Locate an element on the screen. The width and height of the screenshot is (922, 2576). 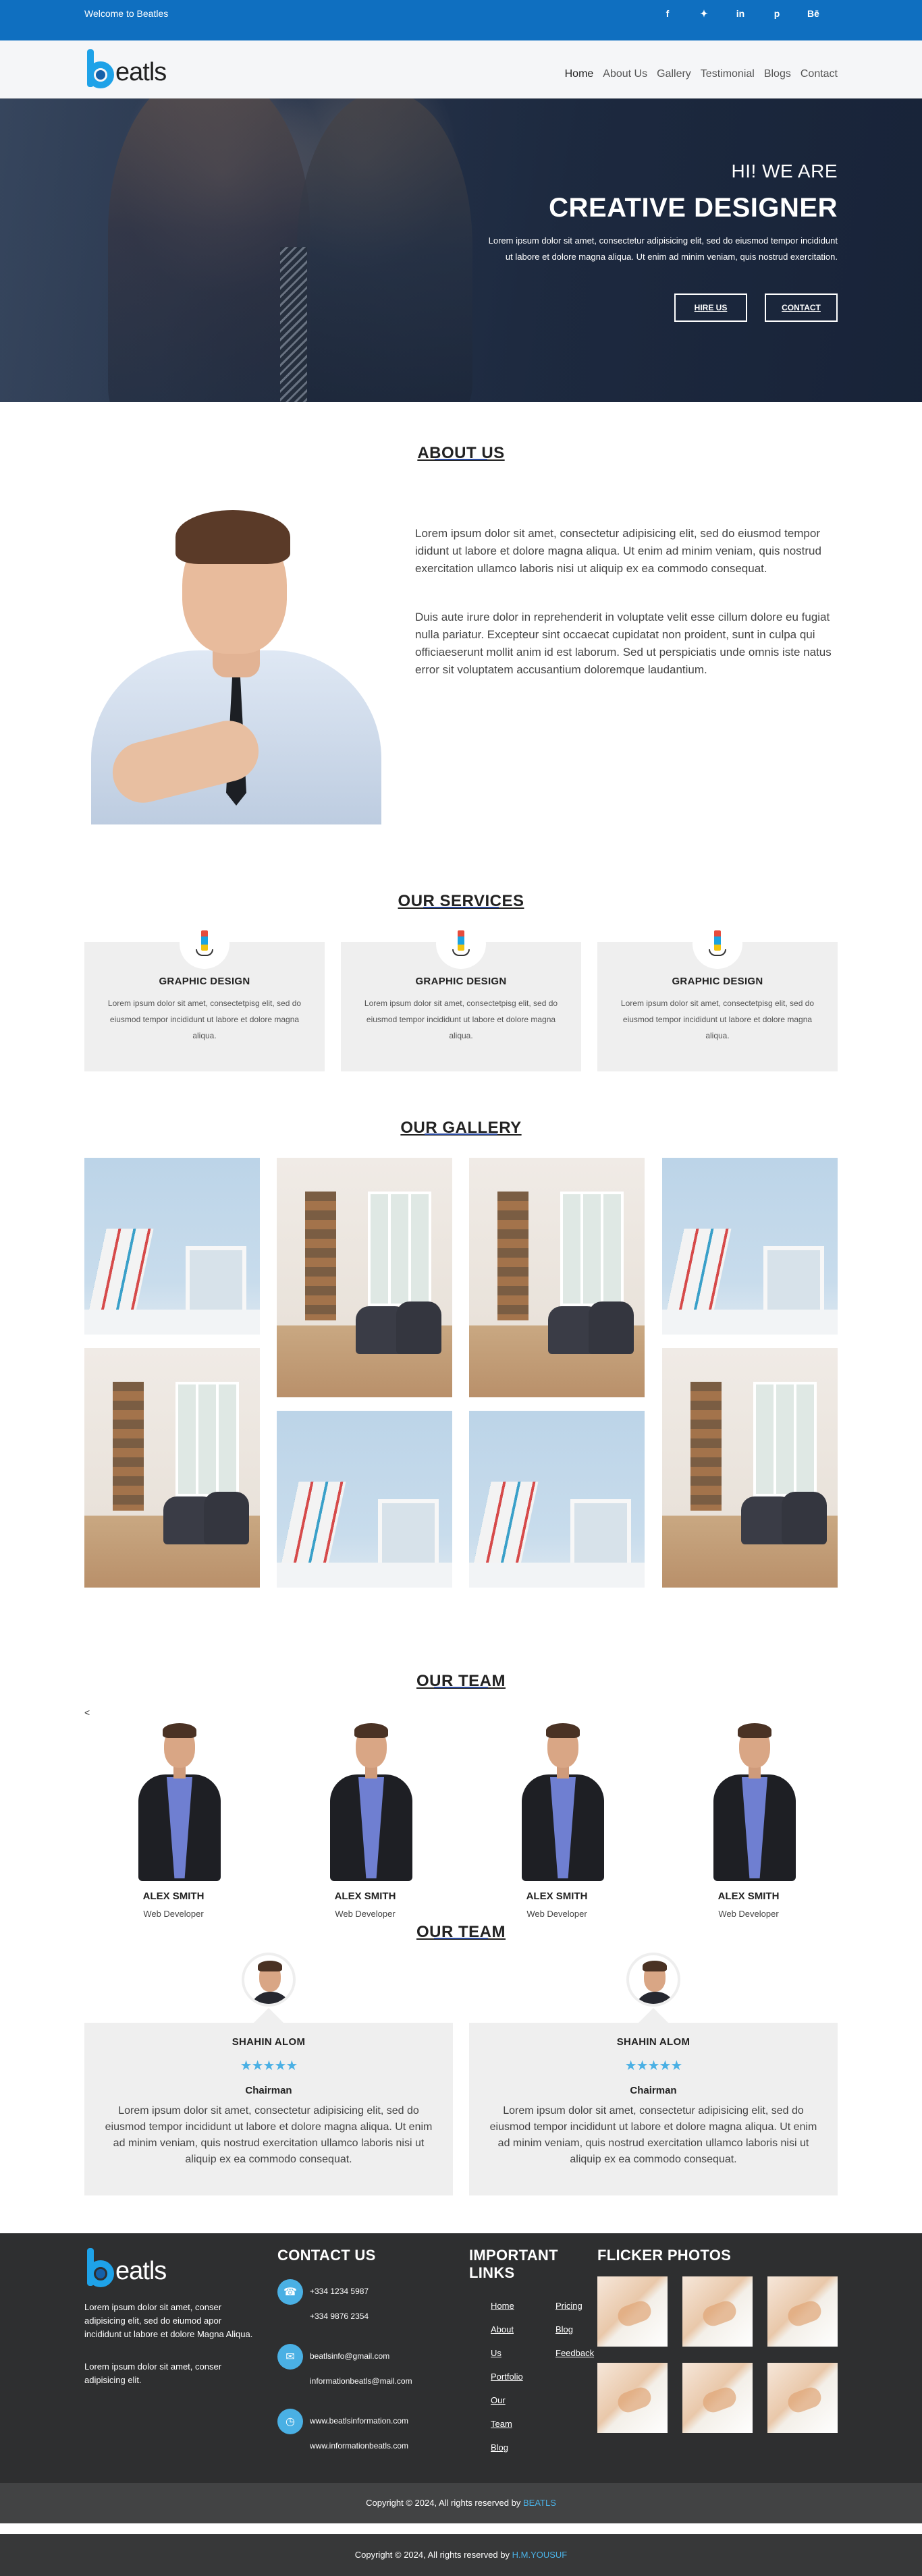
nav-gallery: Gallery is located at coordinates (674, 74).